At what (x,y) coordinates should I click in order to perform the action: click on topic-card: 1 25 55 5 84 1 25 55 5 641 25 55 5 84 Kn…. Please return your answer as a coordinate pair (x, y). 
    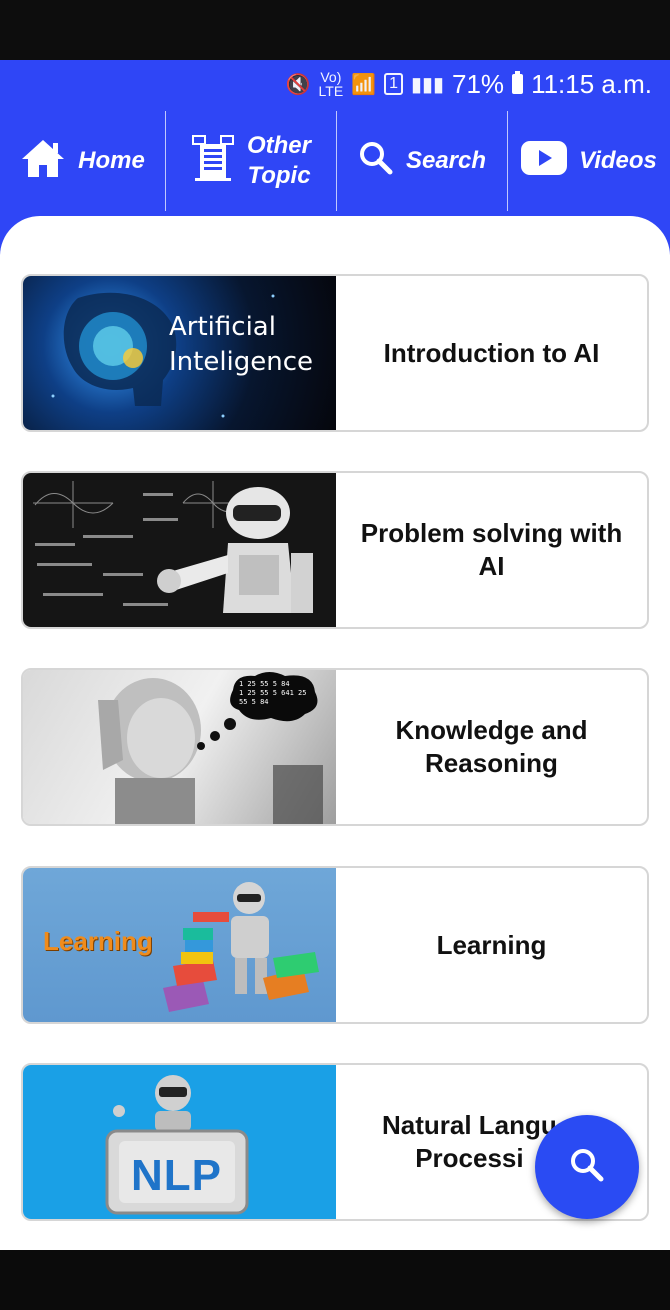
    Looking at the image, I should click on (335, 747).